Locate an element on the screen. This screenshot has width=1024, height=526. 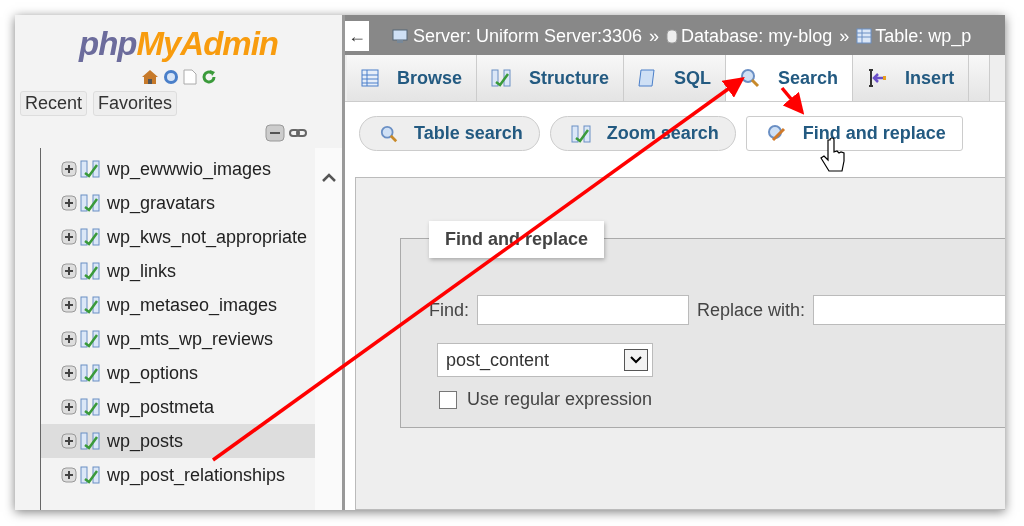
back-button: ← is located at coordinates (357, 36).